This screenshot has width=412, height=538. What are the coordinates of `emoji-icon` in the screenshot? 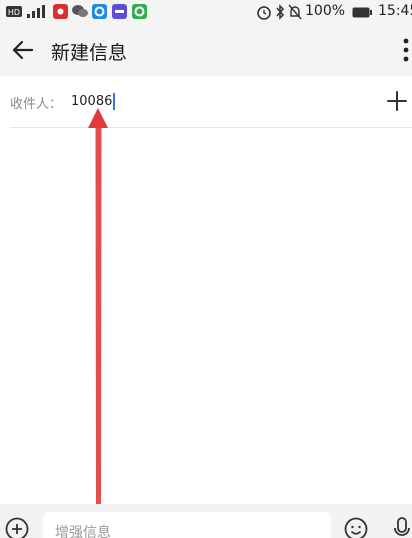 It's located at (356, 527).